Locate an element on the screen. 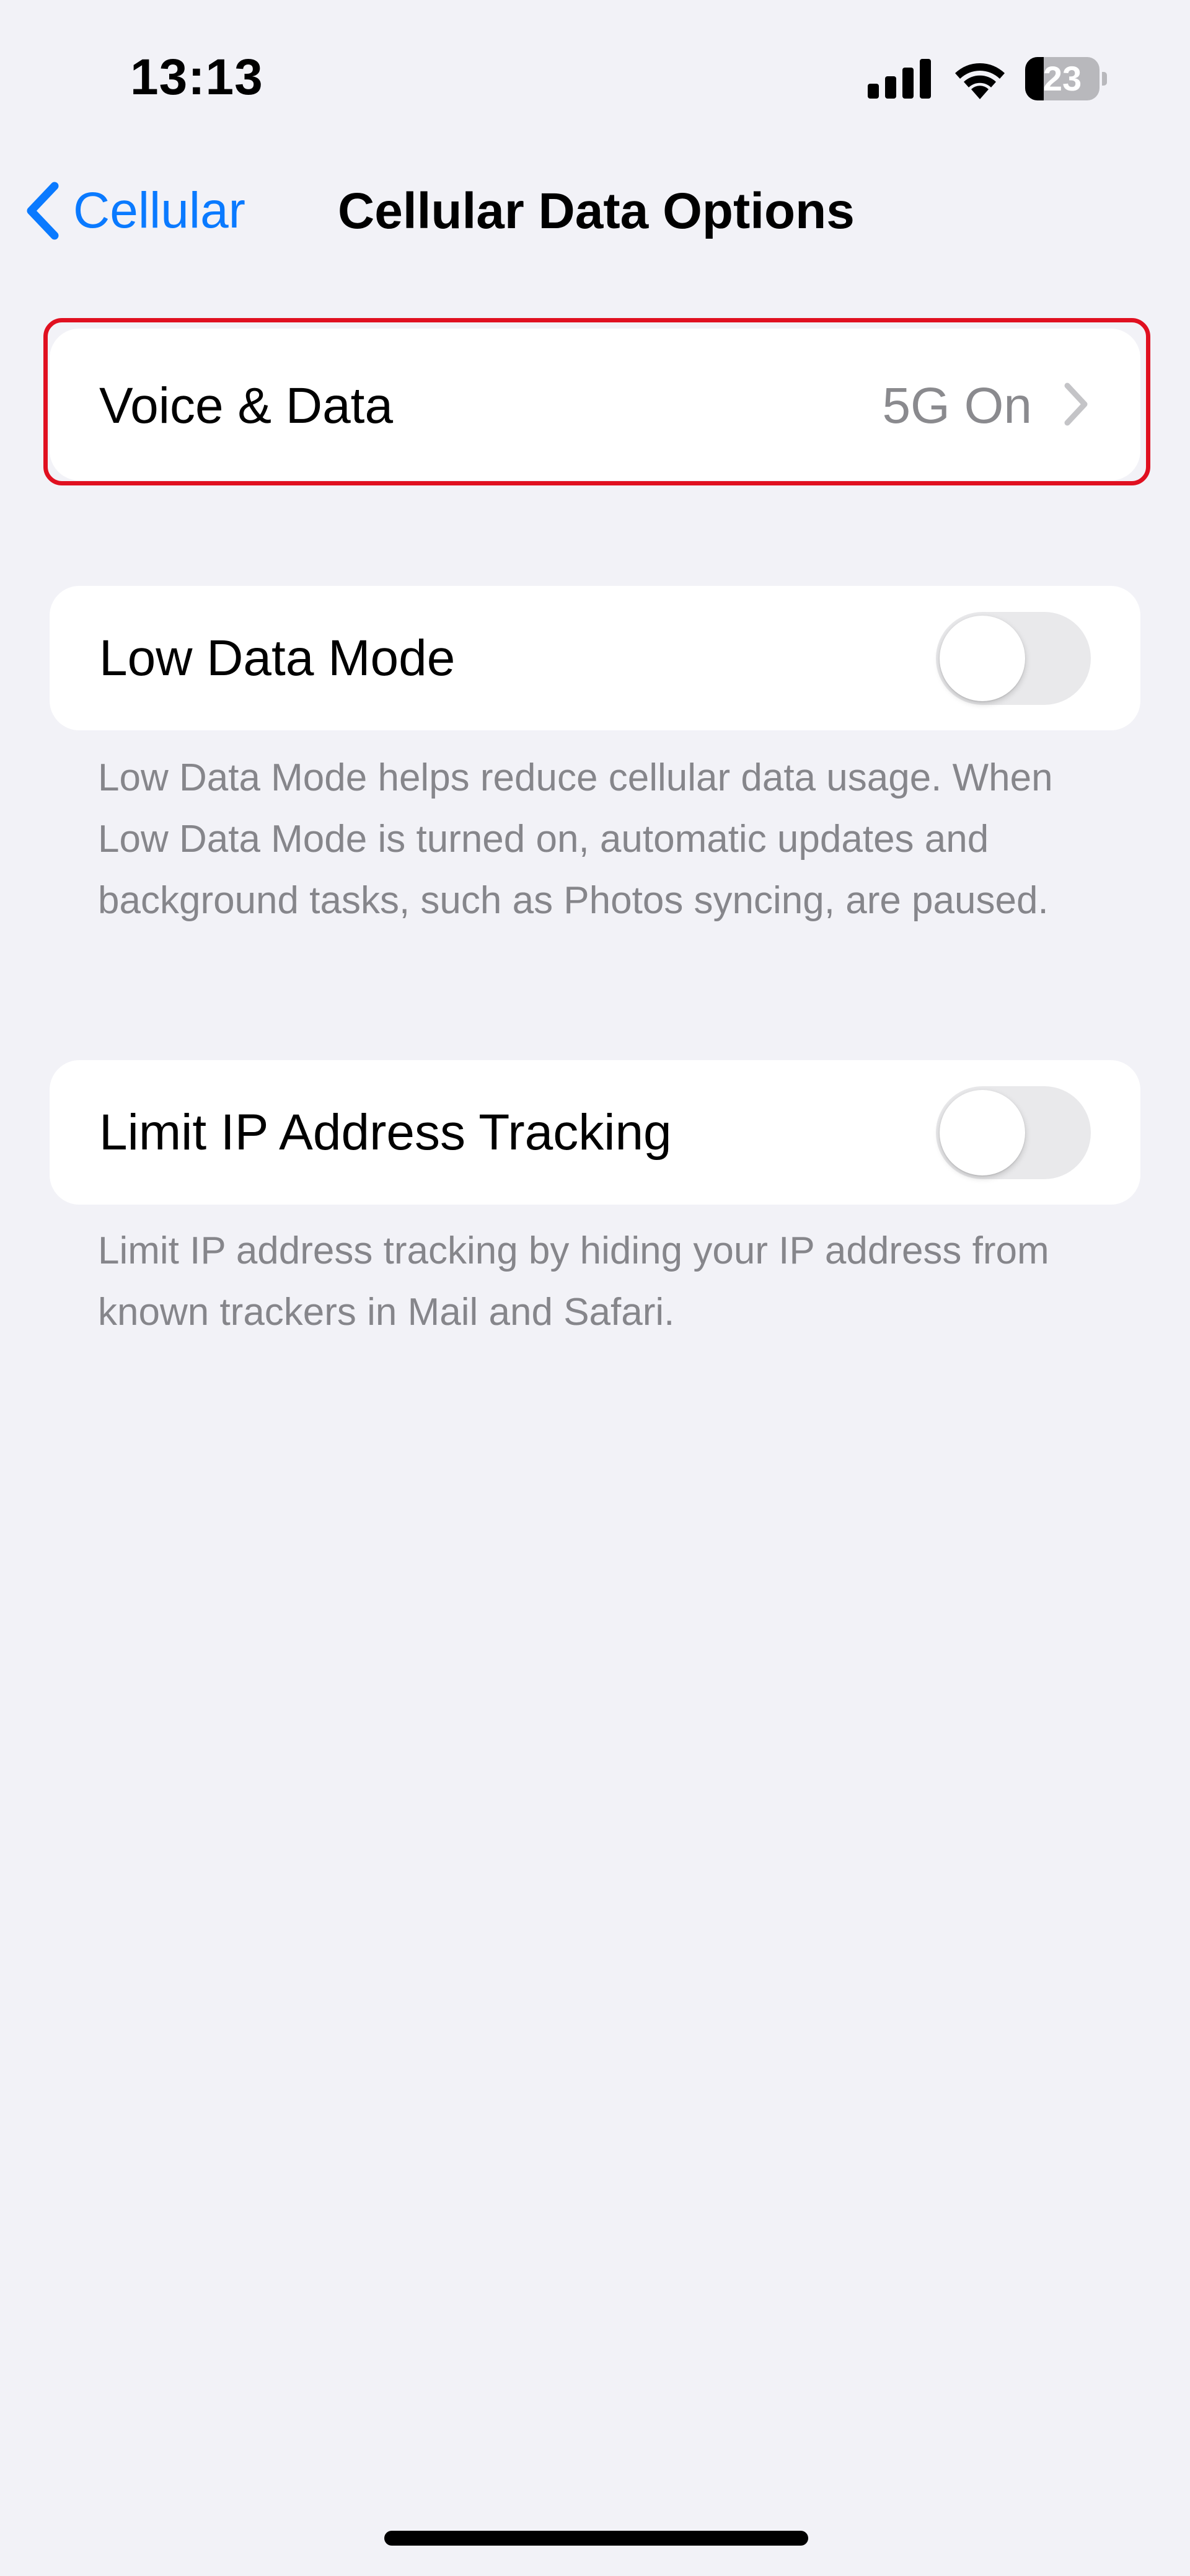 The width and height of the screenshot is (1190, 2576). back-button: Cellular is located at coordinates (133, 211).